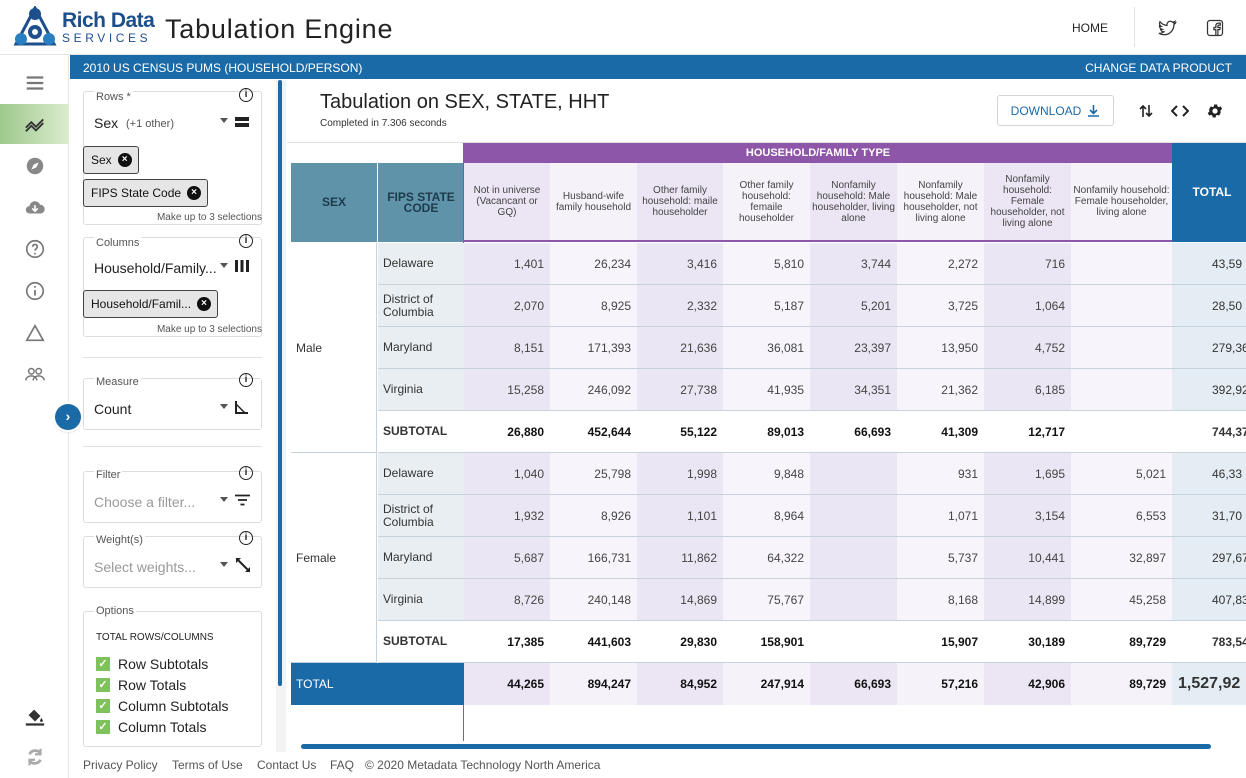 The height and width of the screenshot is (778, 1246). What do you see at coordinates (1055, 110) in the screenshot?
I see `download-button: DOWNLOAD` at bounding box center [1055, 110].